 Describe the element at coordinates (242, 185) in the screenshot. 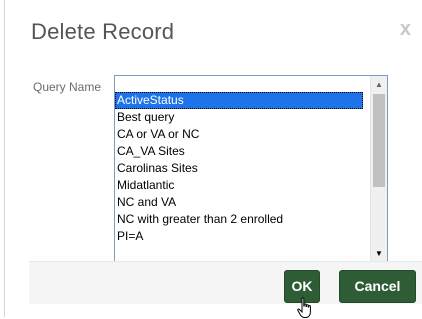

I see `list-item: Midatlantic` at that location.